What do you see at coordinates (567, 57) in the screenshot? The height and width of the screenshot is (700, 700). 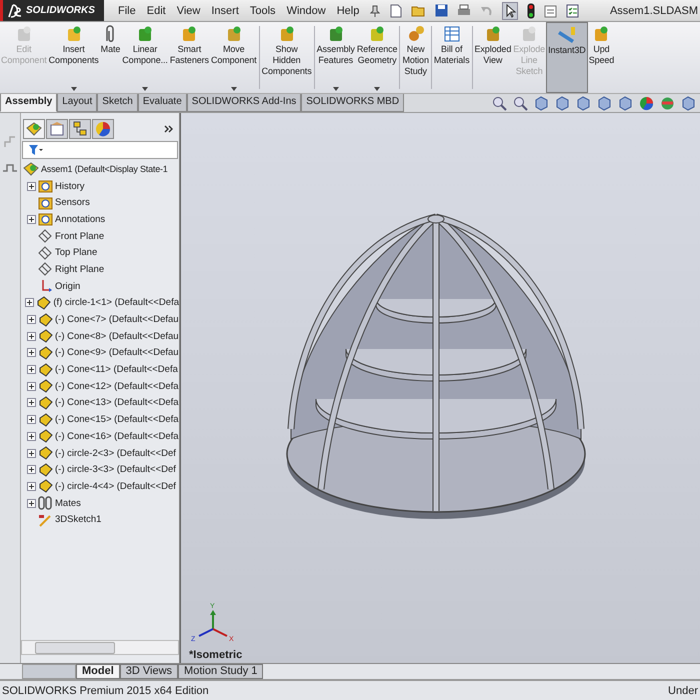 I see `ribbon-command-button: Instant3D` at bounding box center [567, 57].